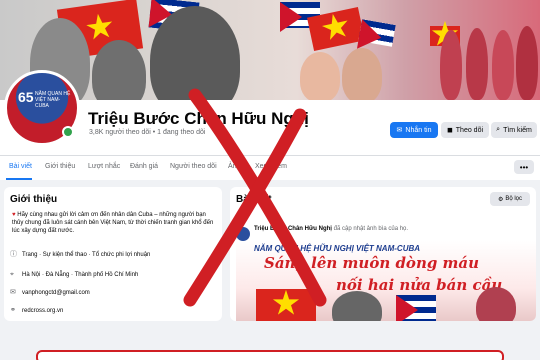 This screenshot has width=540, height=360. I want to click on location-icon: ⌖, so click(12, 274).